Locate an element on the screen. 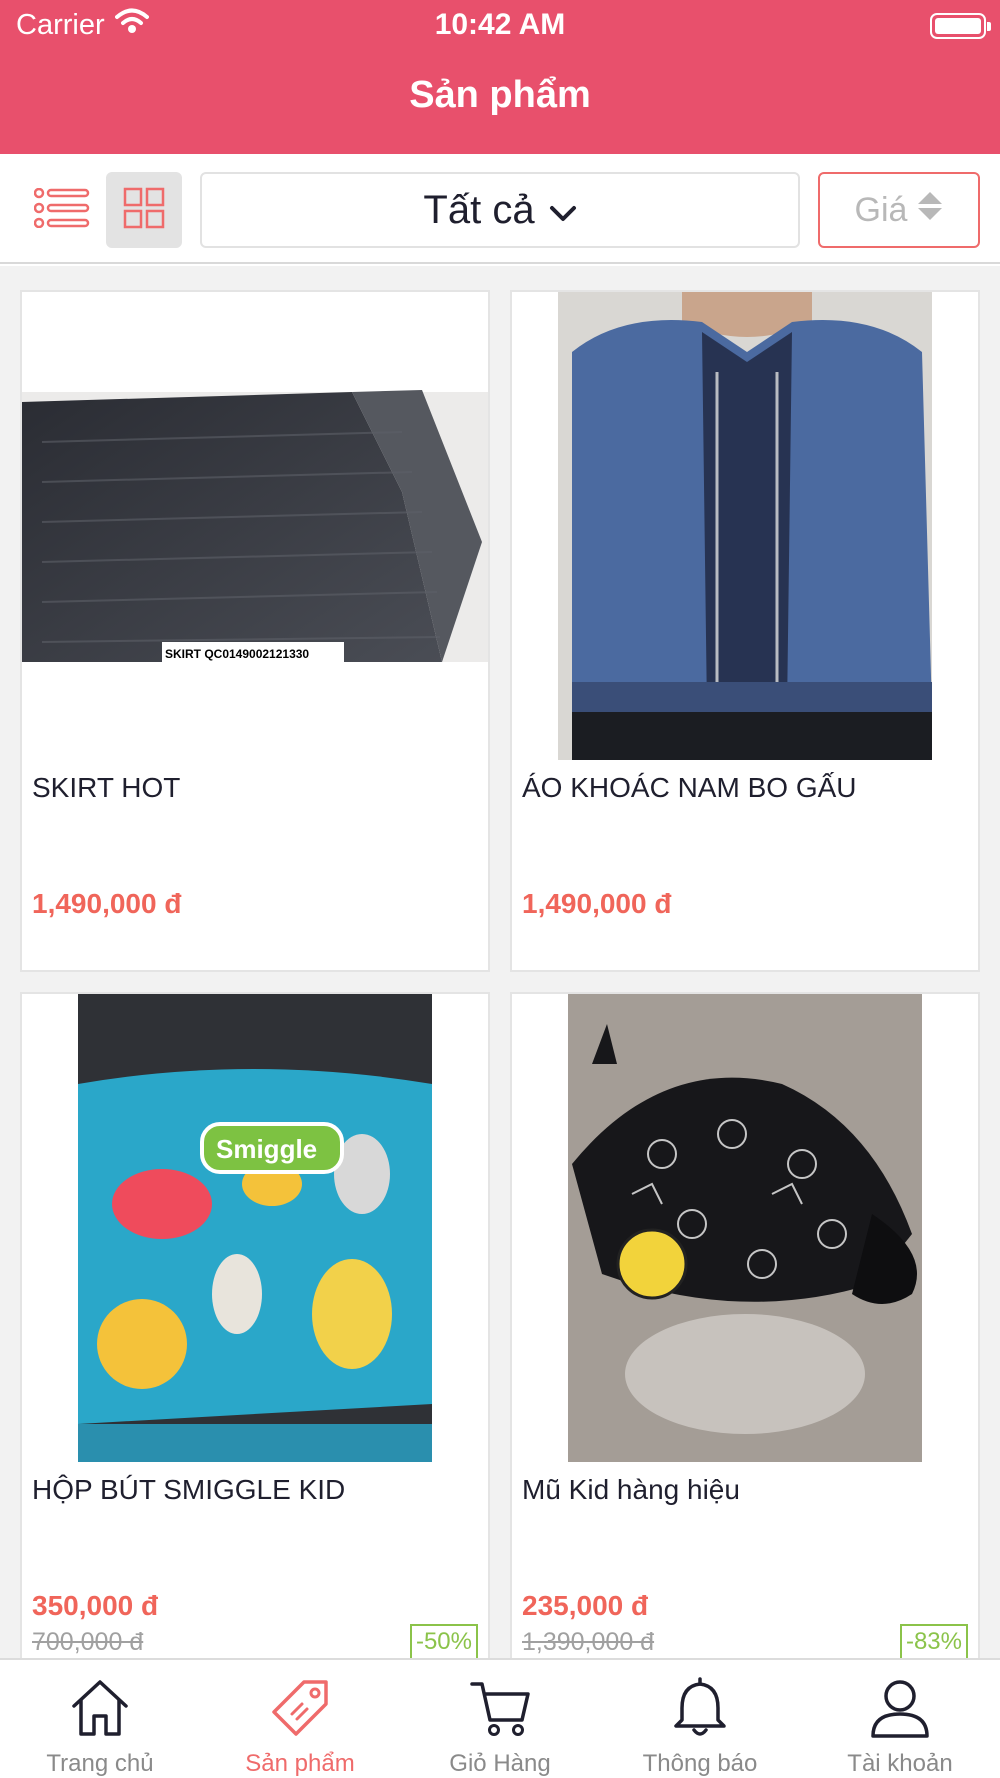  svg-text: Smiggle is located at coordinates (266, 1149).